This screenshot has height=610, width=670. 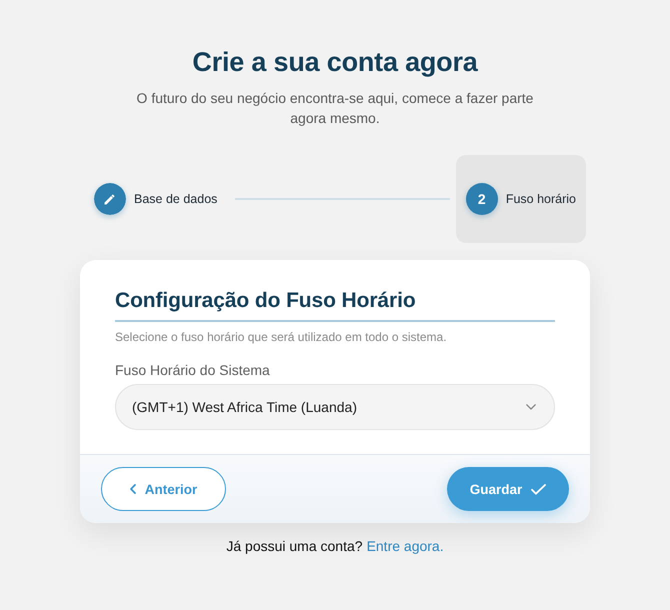 I want to click on step-tab: Base de dados, so click(x=156, y=199).